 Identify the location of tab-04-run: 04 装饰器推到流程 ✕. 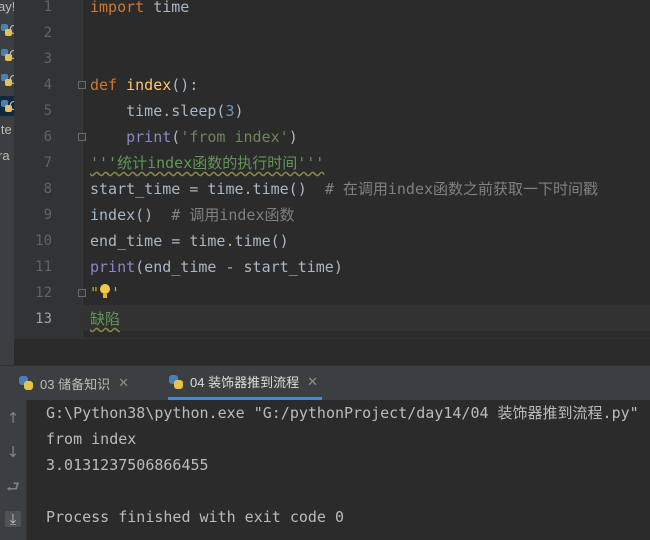
(245, 383).